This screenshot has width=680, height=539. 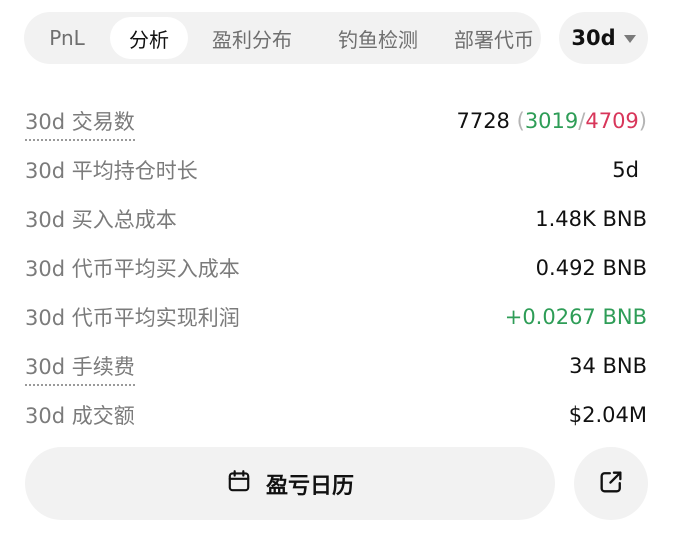 I want to click on total-cost-value: 1.48K BNB, so click(x=591, y=218).